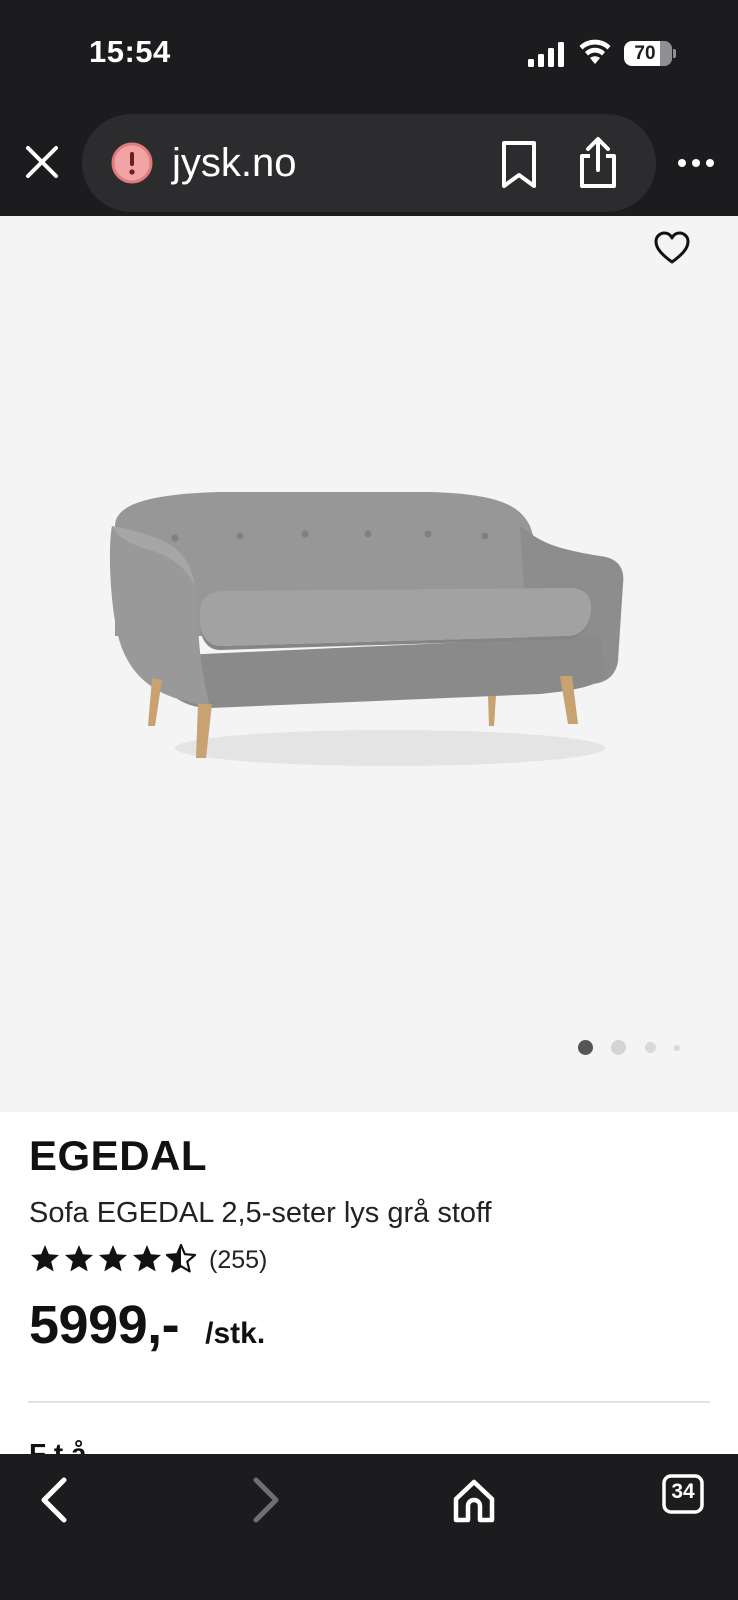 This screenshot has height=1600, width=738. Describe the element at coordinates (264, 1500) in the screenshot. I see `forward-arrow-icon` at that location.